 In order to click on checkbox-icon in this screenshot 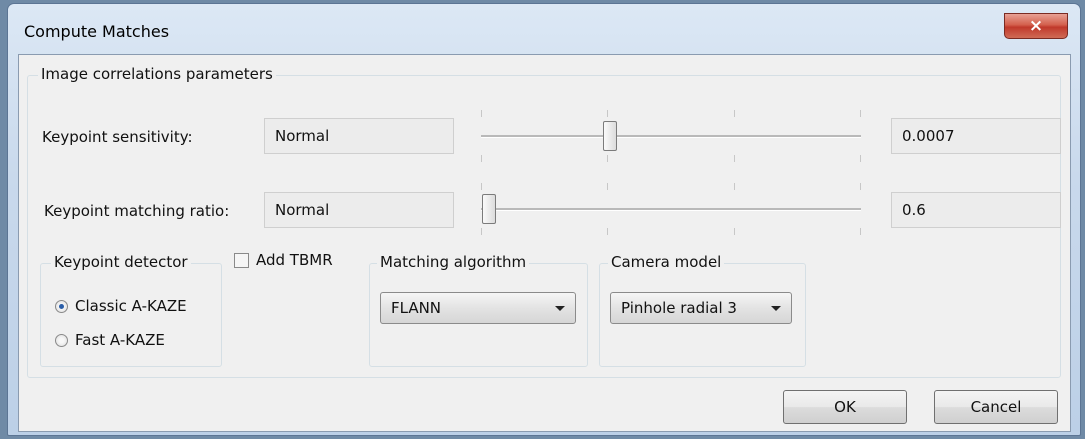, I will do `click(241, 260)`.